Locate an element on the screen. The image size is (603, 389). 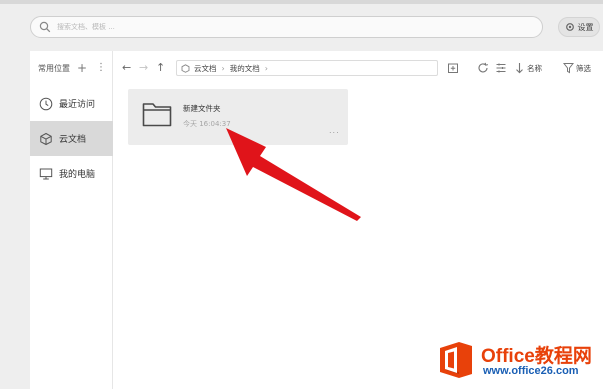
cloud-location-icon is located at coordinates (185, 68).